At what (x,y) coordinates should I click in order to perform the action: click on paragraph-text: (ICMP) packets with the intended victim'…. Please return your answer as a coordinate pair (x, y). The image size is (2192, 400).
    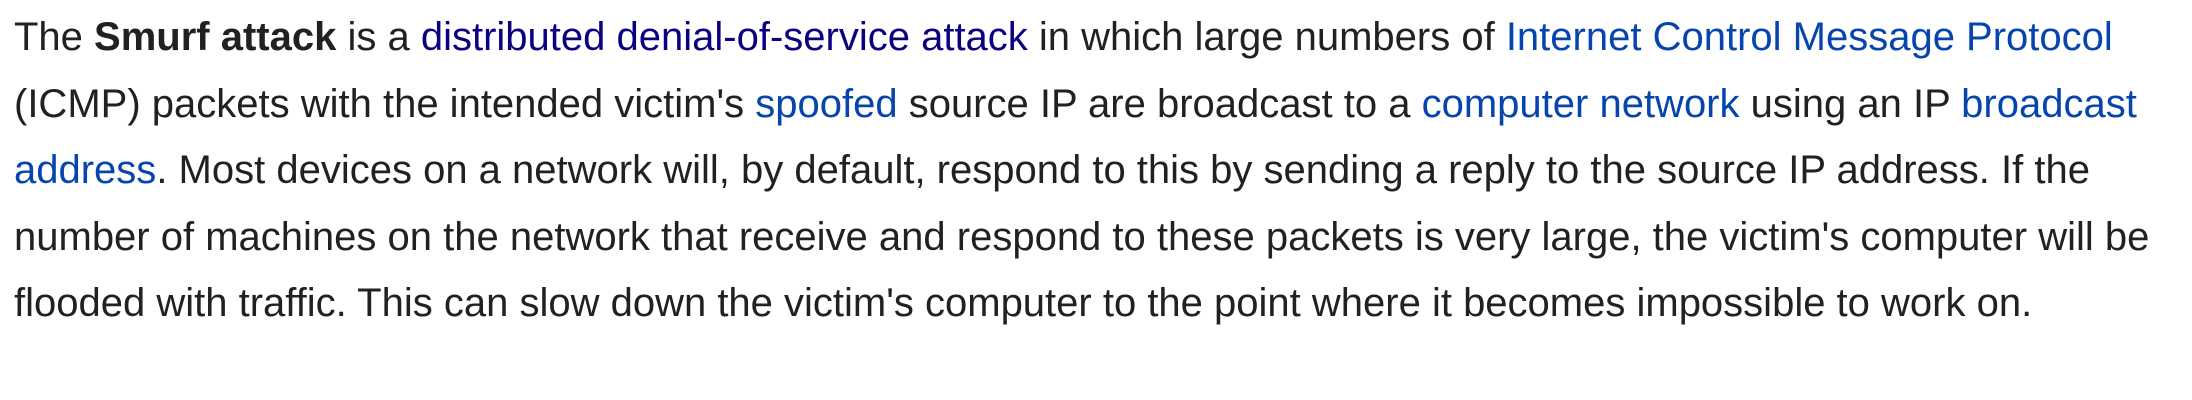
    Looking at the image, I should click on (385, 103).